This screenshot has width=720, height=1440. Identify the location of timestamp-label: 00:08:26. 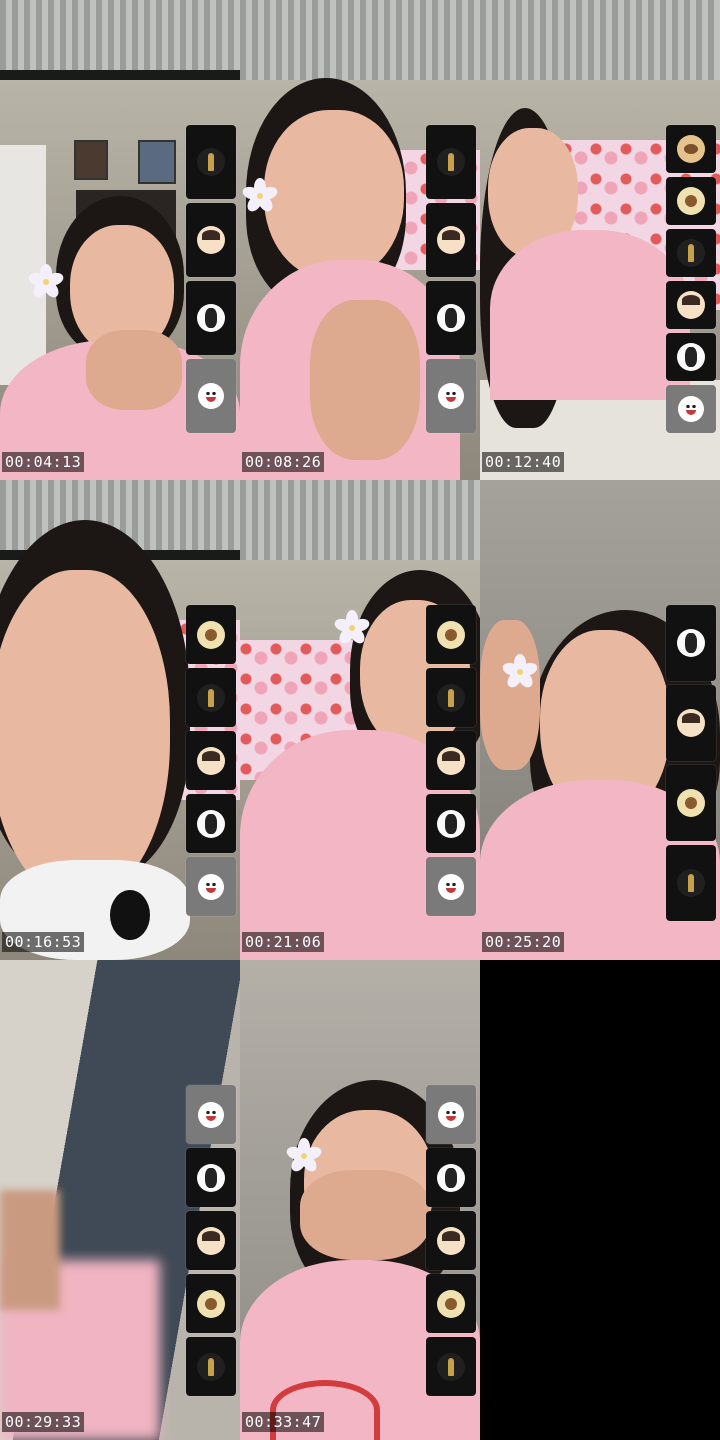
(283, 462).